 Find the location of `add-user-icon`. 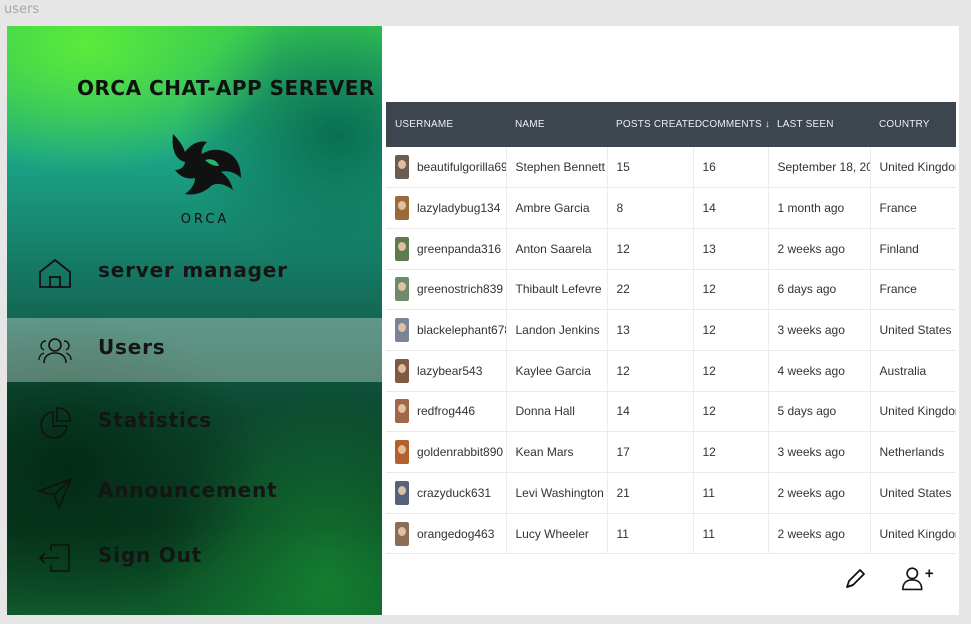

add-user-icon is located at coordinates (918, 579).